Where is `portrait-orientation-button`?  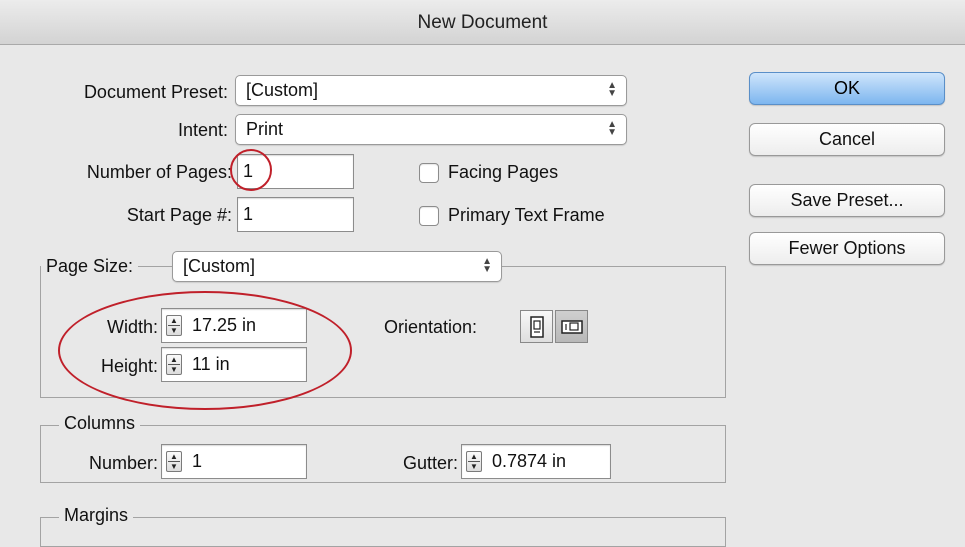 portrait-orientation-button is located at coordinates (536, 326).